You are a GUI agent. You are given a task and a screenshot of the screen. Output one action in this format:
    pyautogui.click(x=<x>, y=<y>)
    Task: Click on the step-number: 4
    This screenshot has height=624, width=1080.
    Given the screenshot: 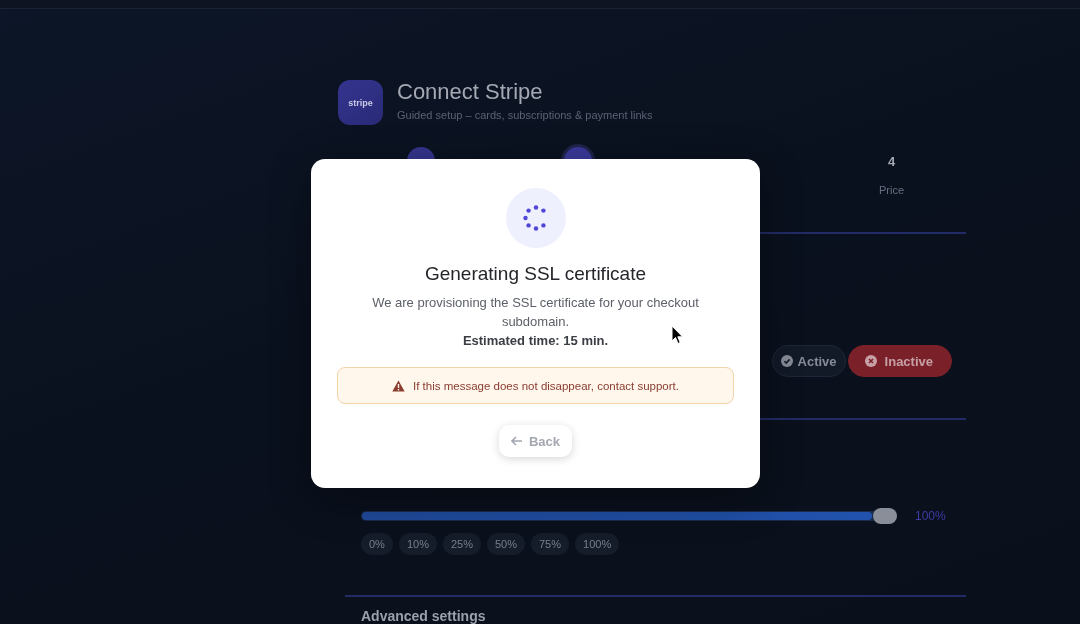 What is the action you would take?
    pyautogui.click(x=891, y=161)
    